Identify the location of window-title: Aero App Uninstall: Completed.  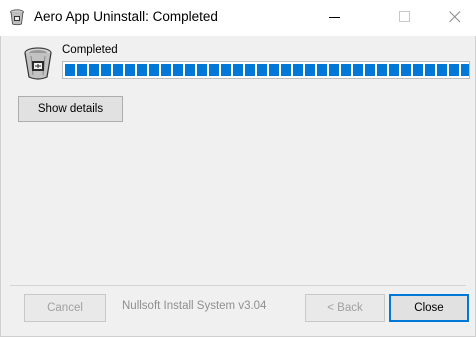
(126, 16).